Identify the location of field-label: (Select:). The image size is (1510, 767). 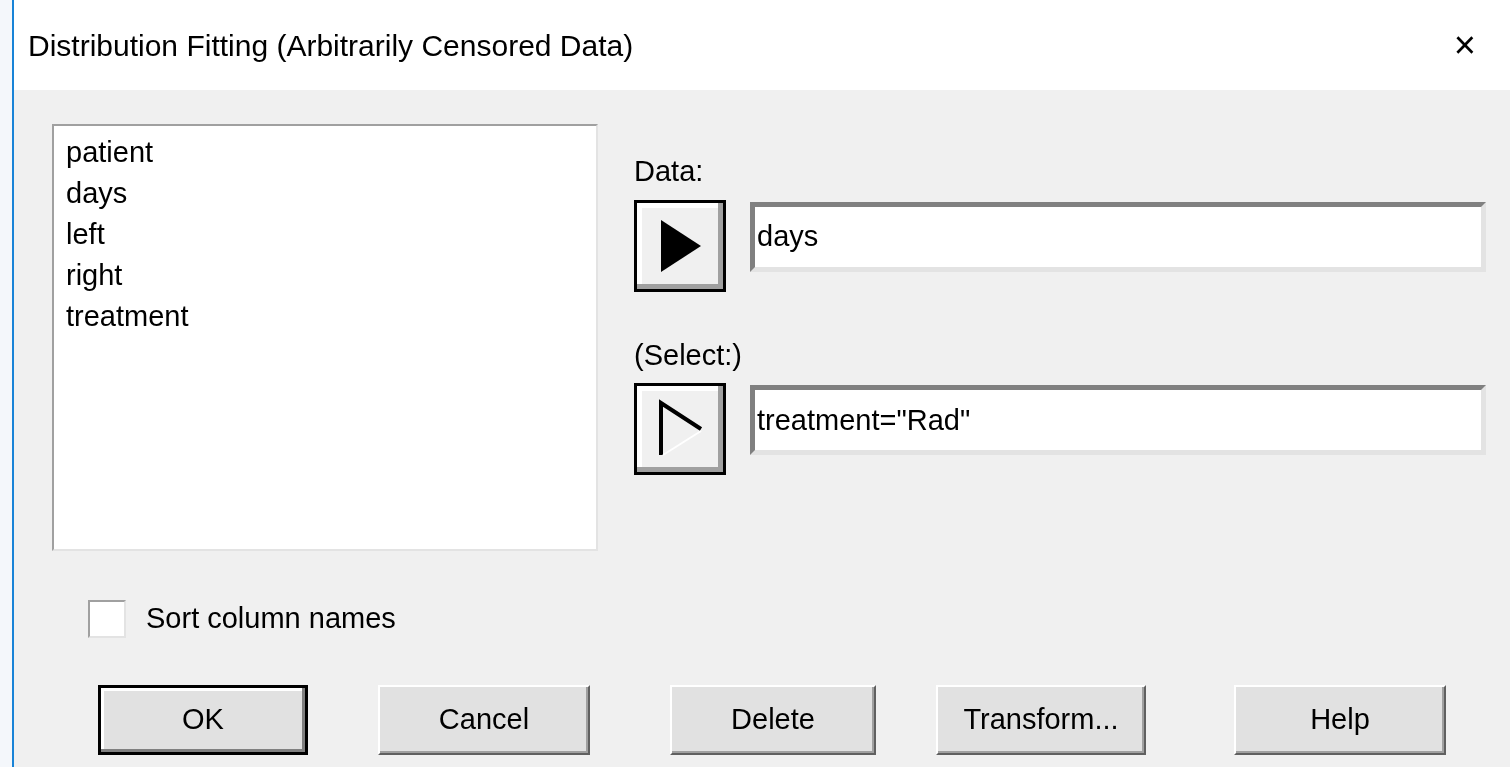
(688, 355).